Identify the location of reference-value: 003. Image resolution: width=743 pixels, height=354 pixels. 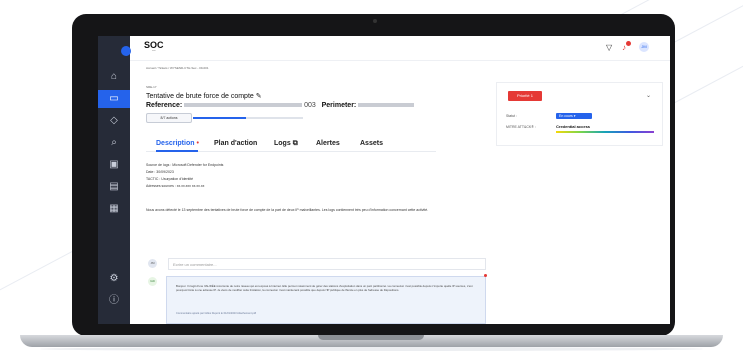
(310, 105).